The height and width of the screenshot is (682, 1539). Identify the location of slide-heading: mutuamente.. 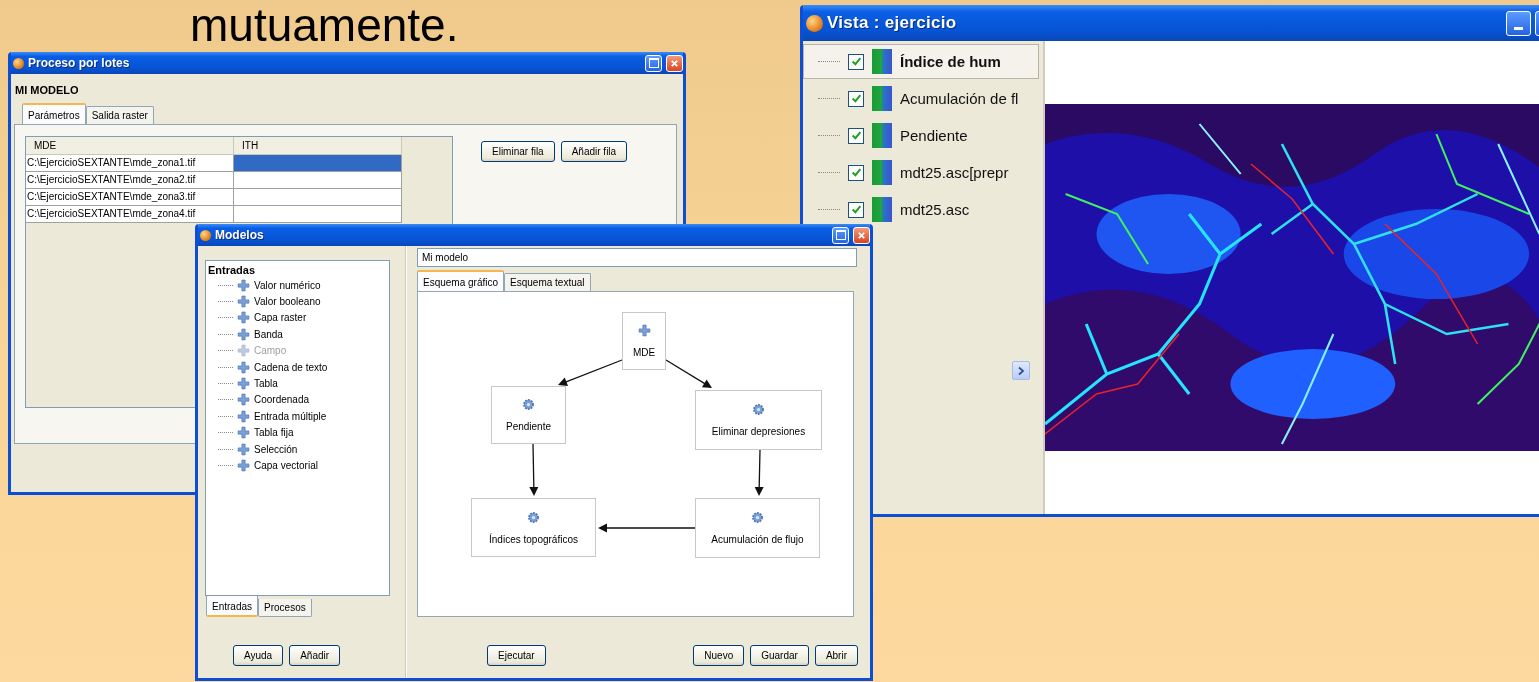
(324, 25).